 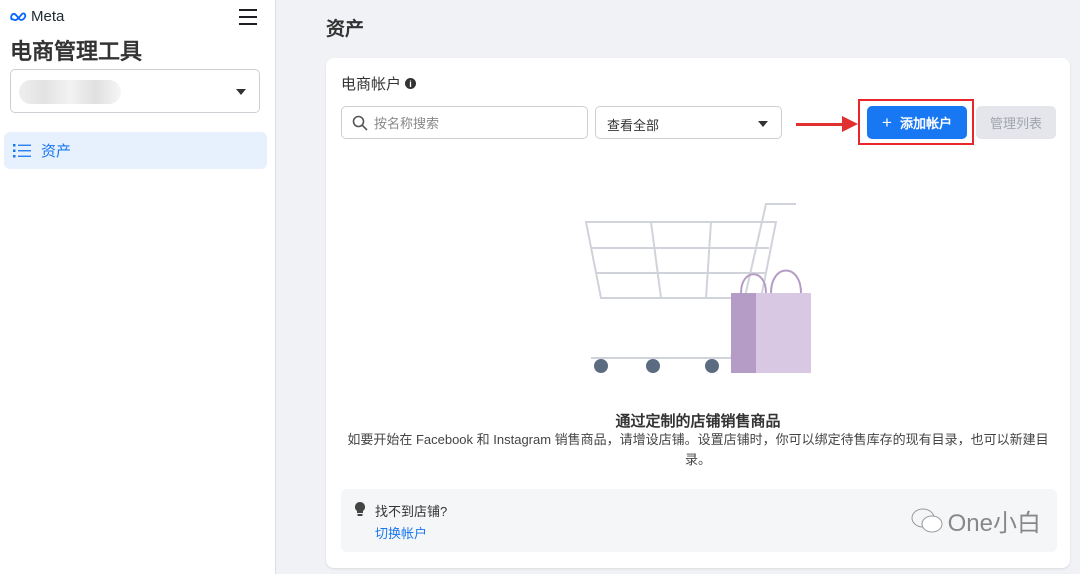 What do you see at coordinates (76, 51) in the screenshot?
I see `app-title: 电商管理工具` at bounding box center [76, 51].